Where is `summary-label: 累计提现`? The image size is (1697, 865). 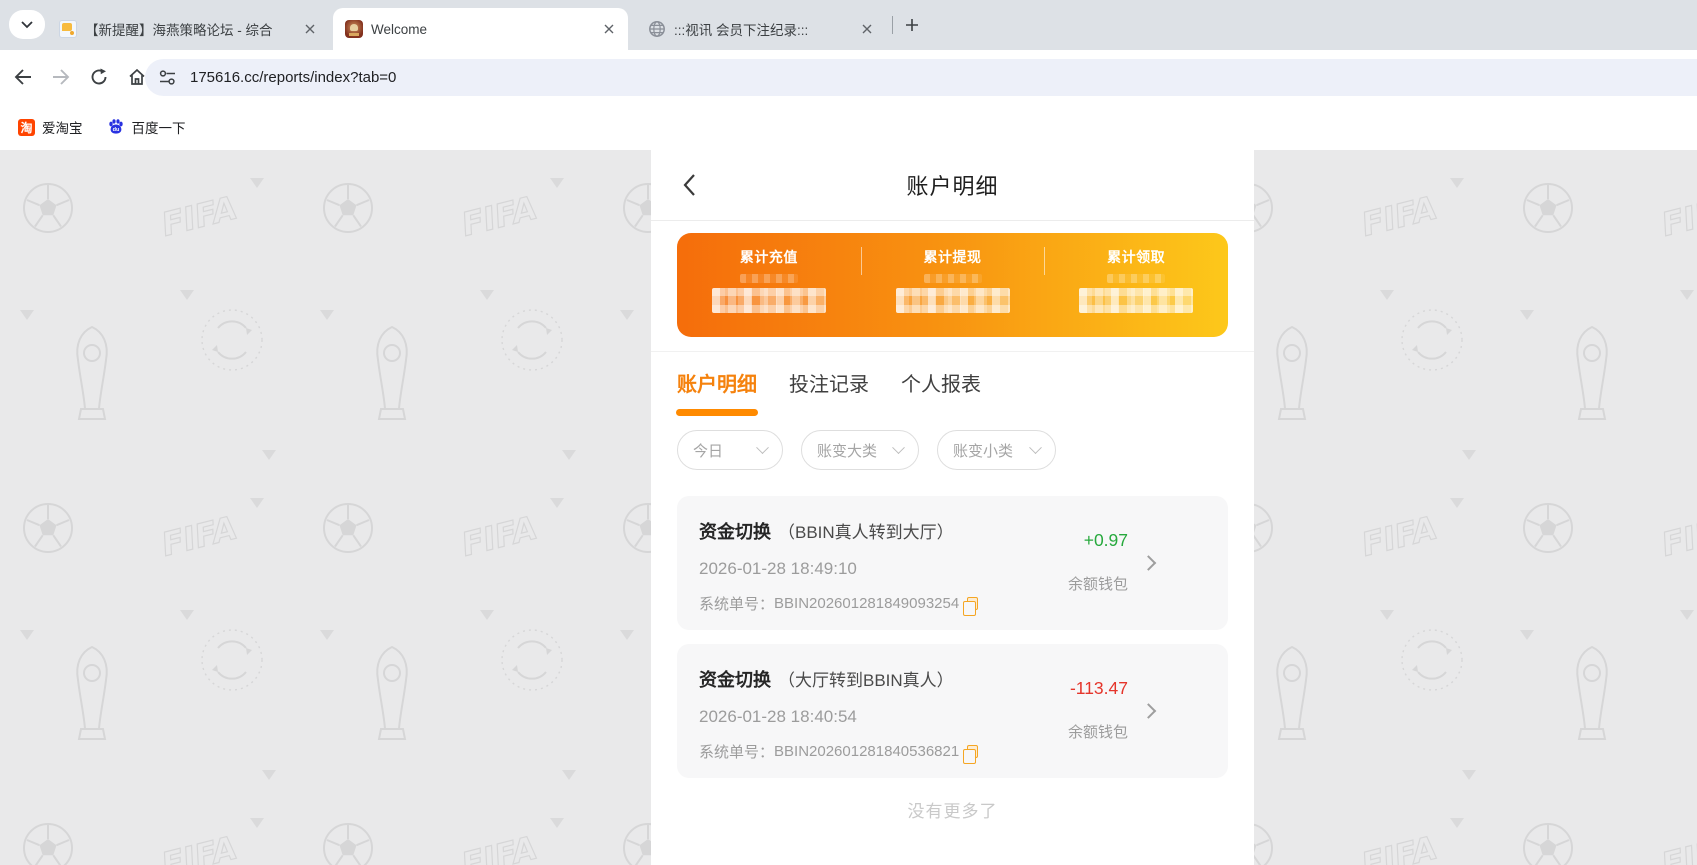 summary-label: 累计提现 is located at coordinates (952, 257).